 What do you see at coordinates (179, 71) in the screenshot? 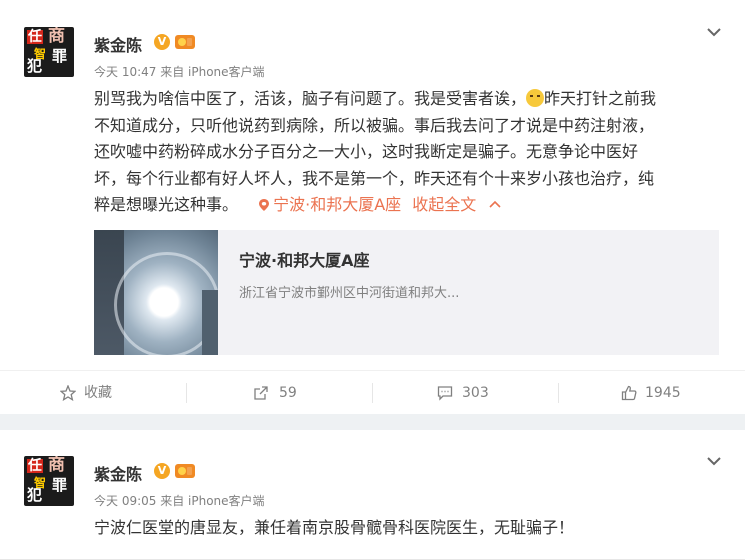
I see `post-meta: 今天 10:47 来自 iPhone客户端` at bounding box center [179, 71].